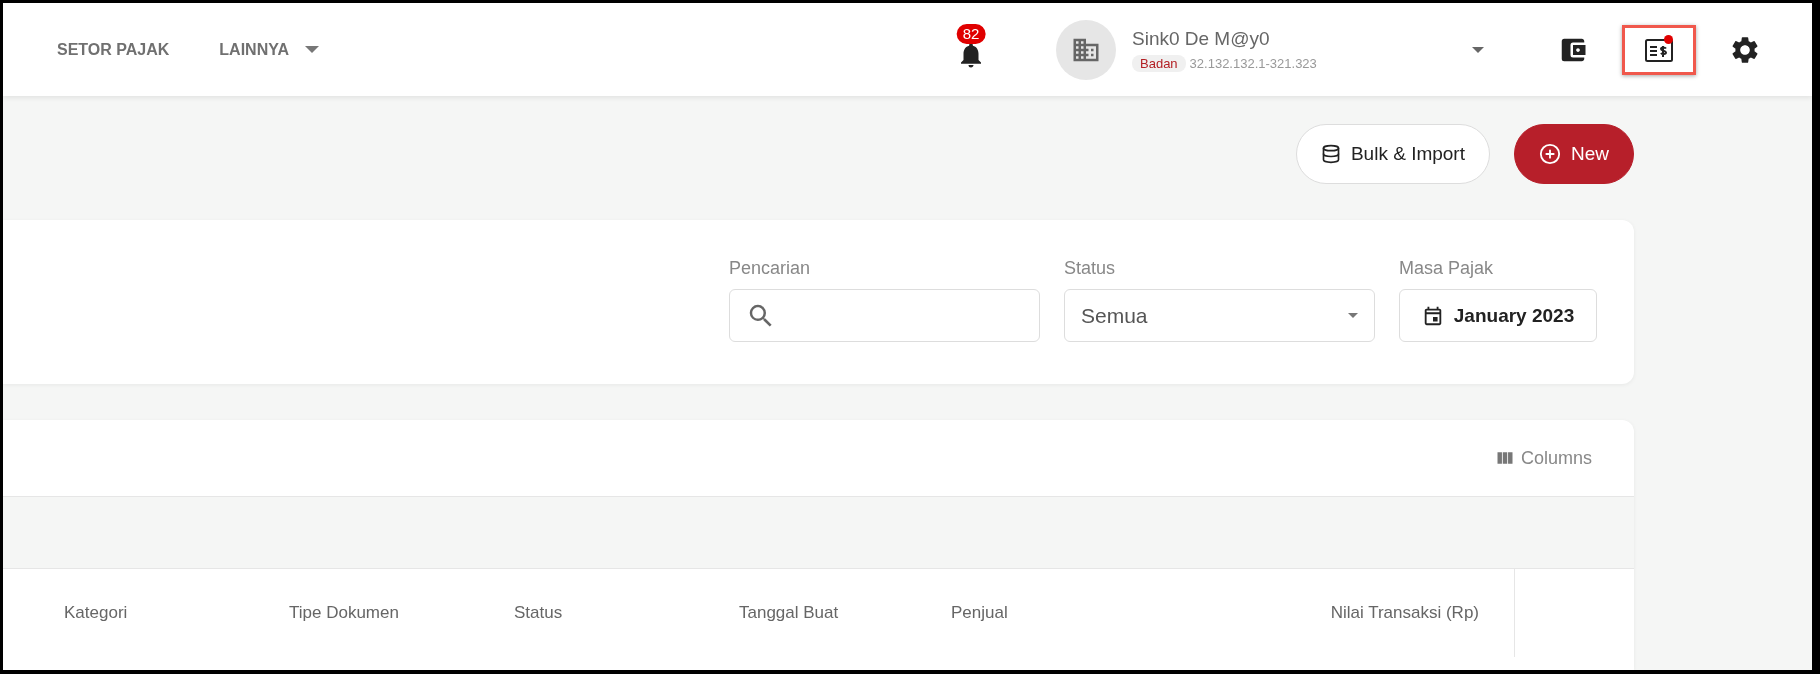  What do you see at coordinates (1543, 458) in the screenshot?
I see `columns-button: Columns` at bounding box center [1543, 458].